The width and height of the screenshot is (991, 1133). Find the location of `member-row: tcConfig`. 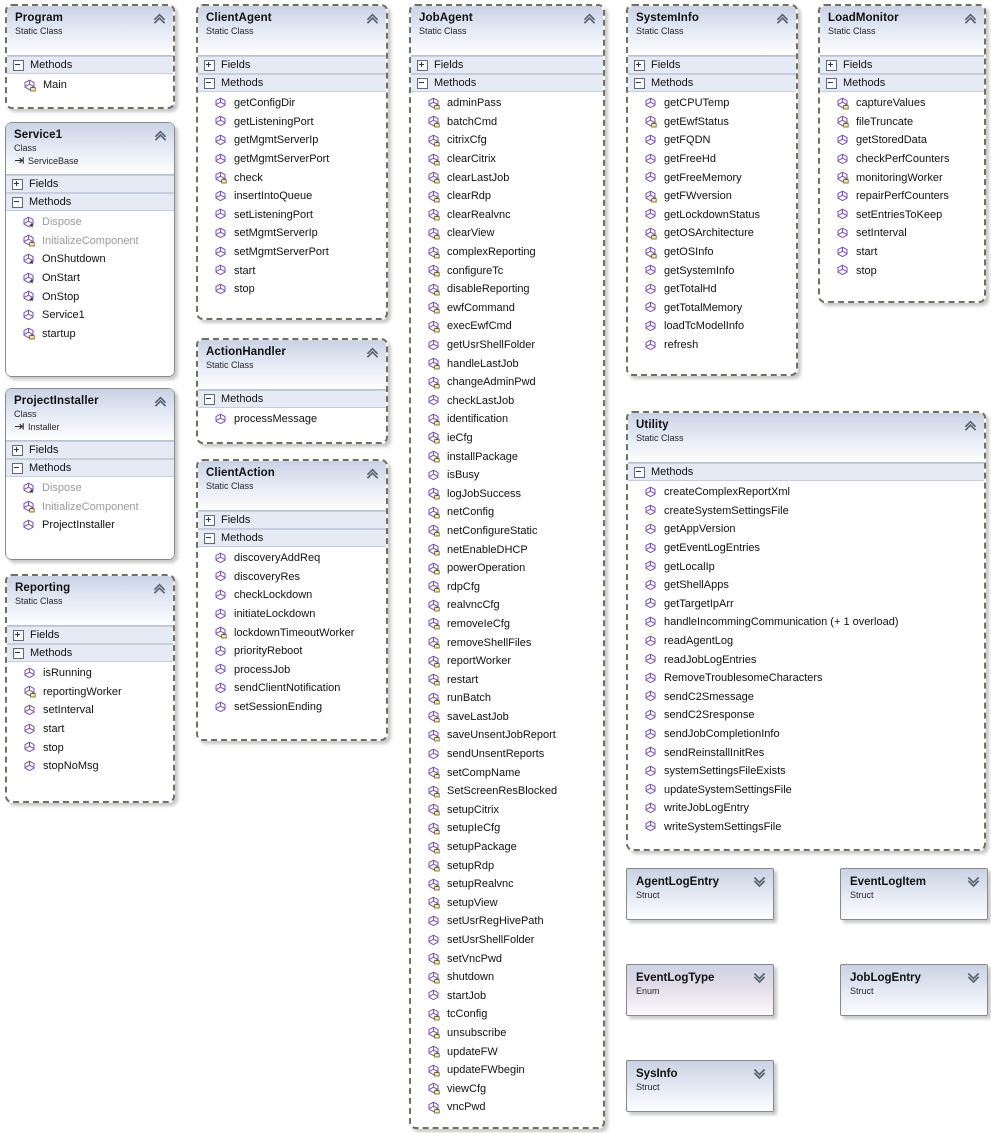

member-row: tcConfig is located at coordinates (507, 1014).